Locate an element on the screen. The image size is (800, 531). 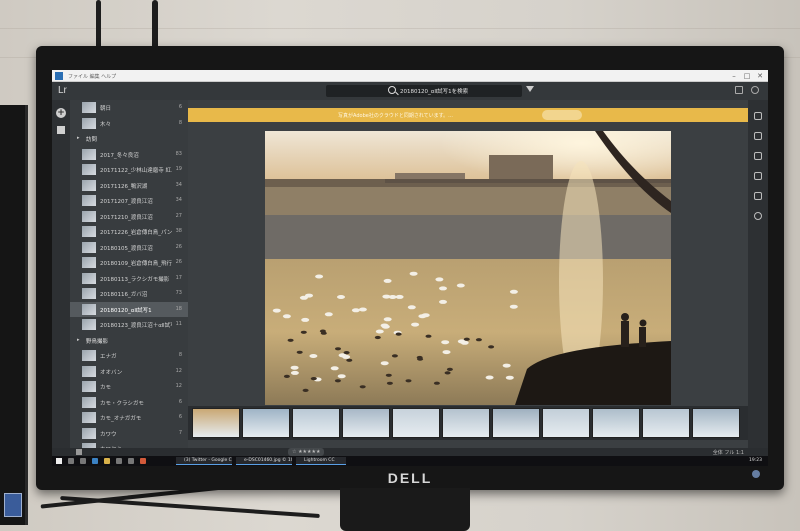
crop-icon is located at coordinates (758, 136).